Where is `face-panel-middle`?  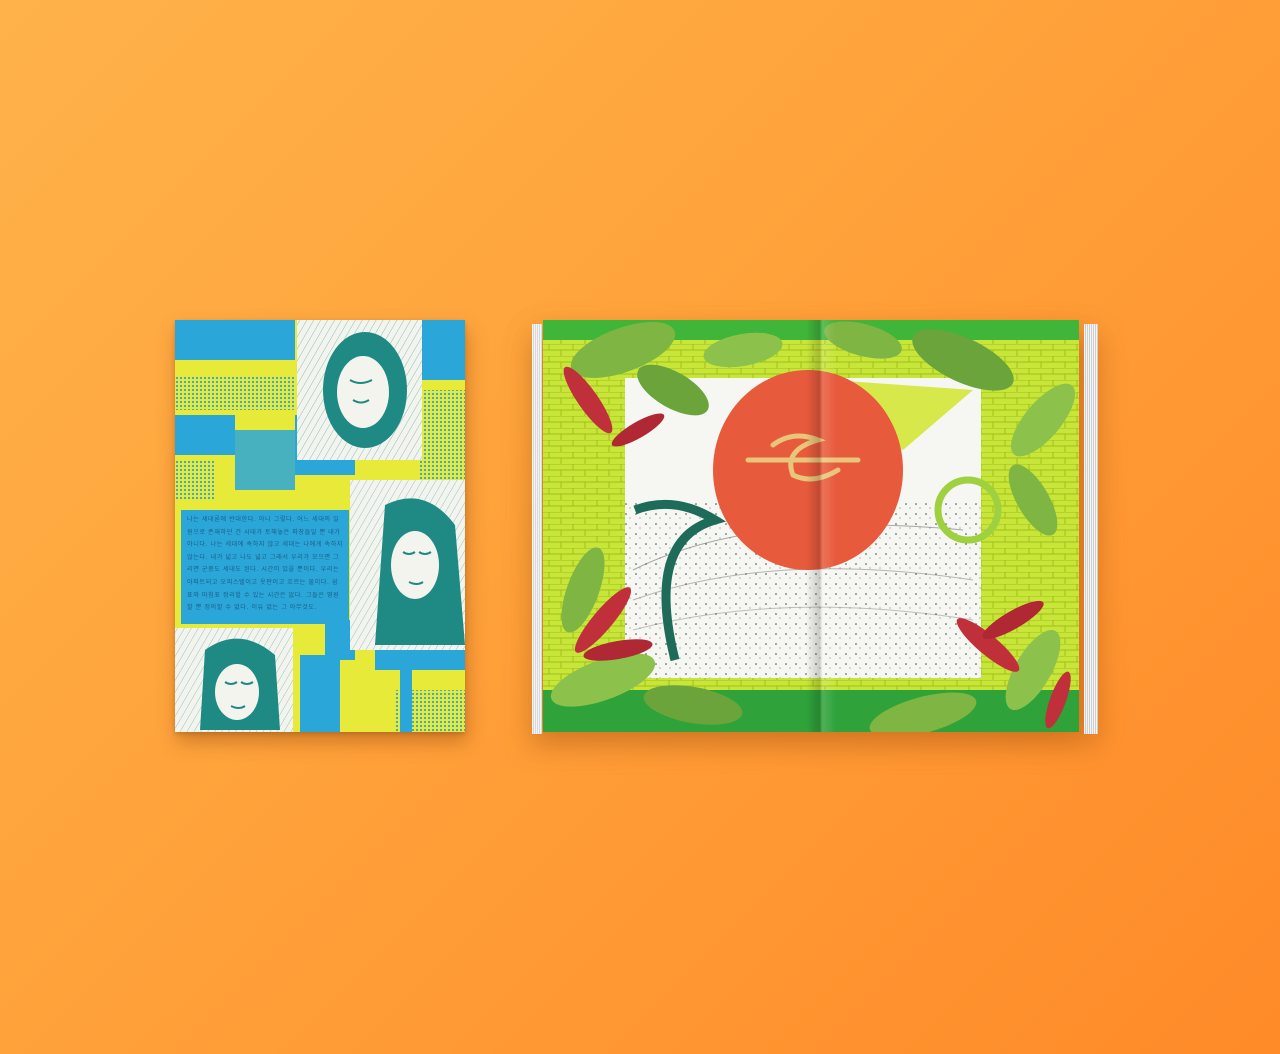
face-panel-middle is located at coordinates (407, 565).